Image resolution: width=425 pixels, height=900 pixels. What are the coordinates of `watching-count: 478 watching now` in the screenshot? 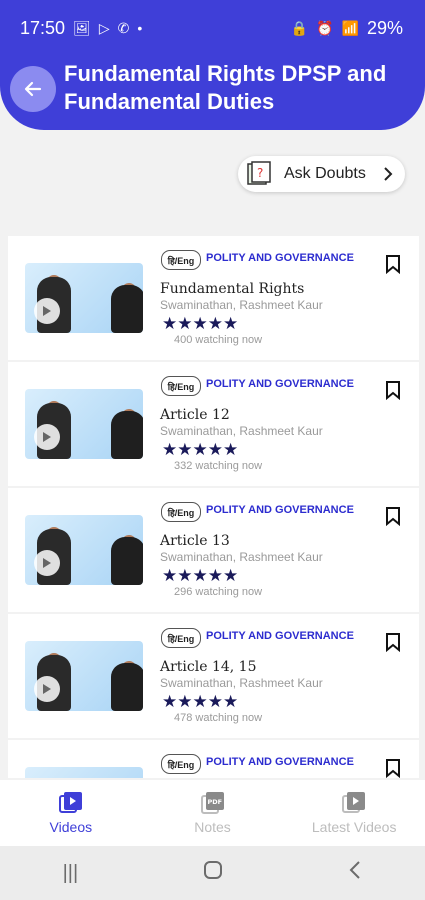 It's located at (218, 718).